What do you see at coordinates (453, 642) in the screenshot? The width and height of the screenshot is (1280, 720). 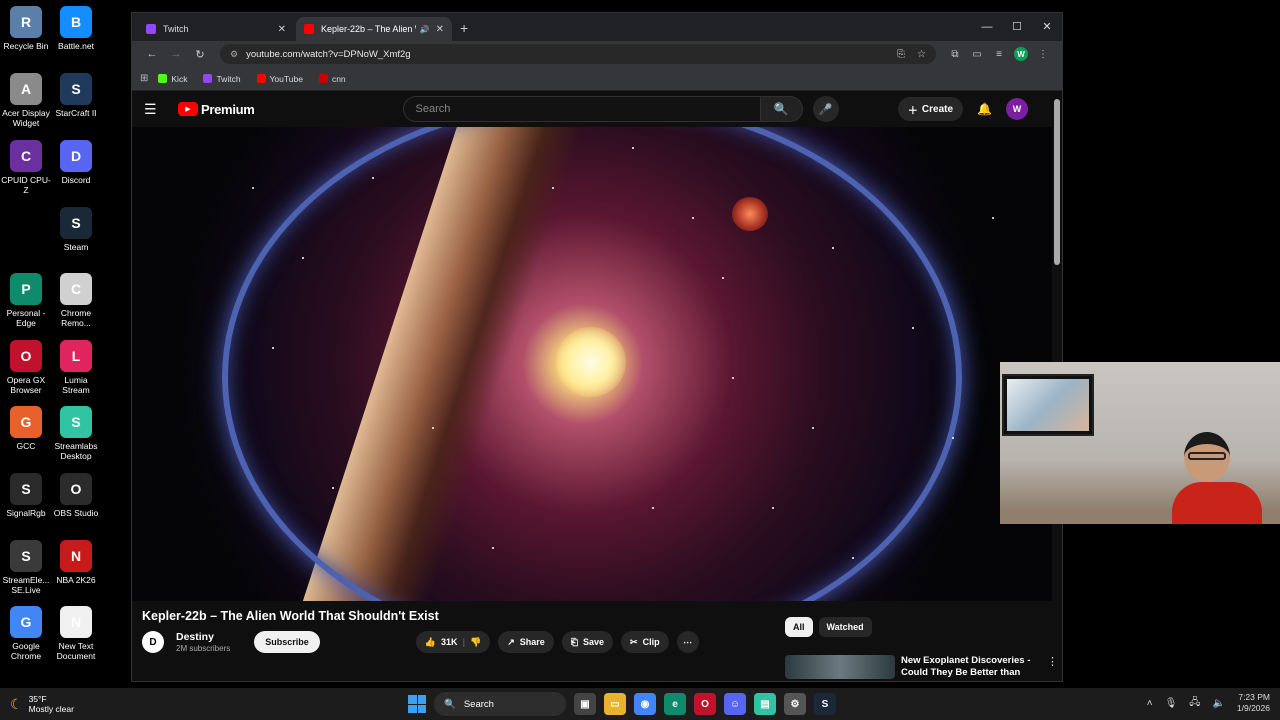 I see `like-button: 👍 31K | 👎` at bounding box center [453, 642].